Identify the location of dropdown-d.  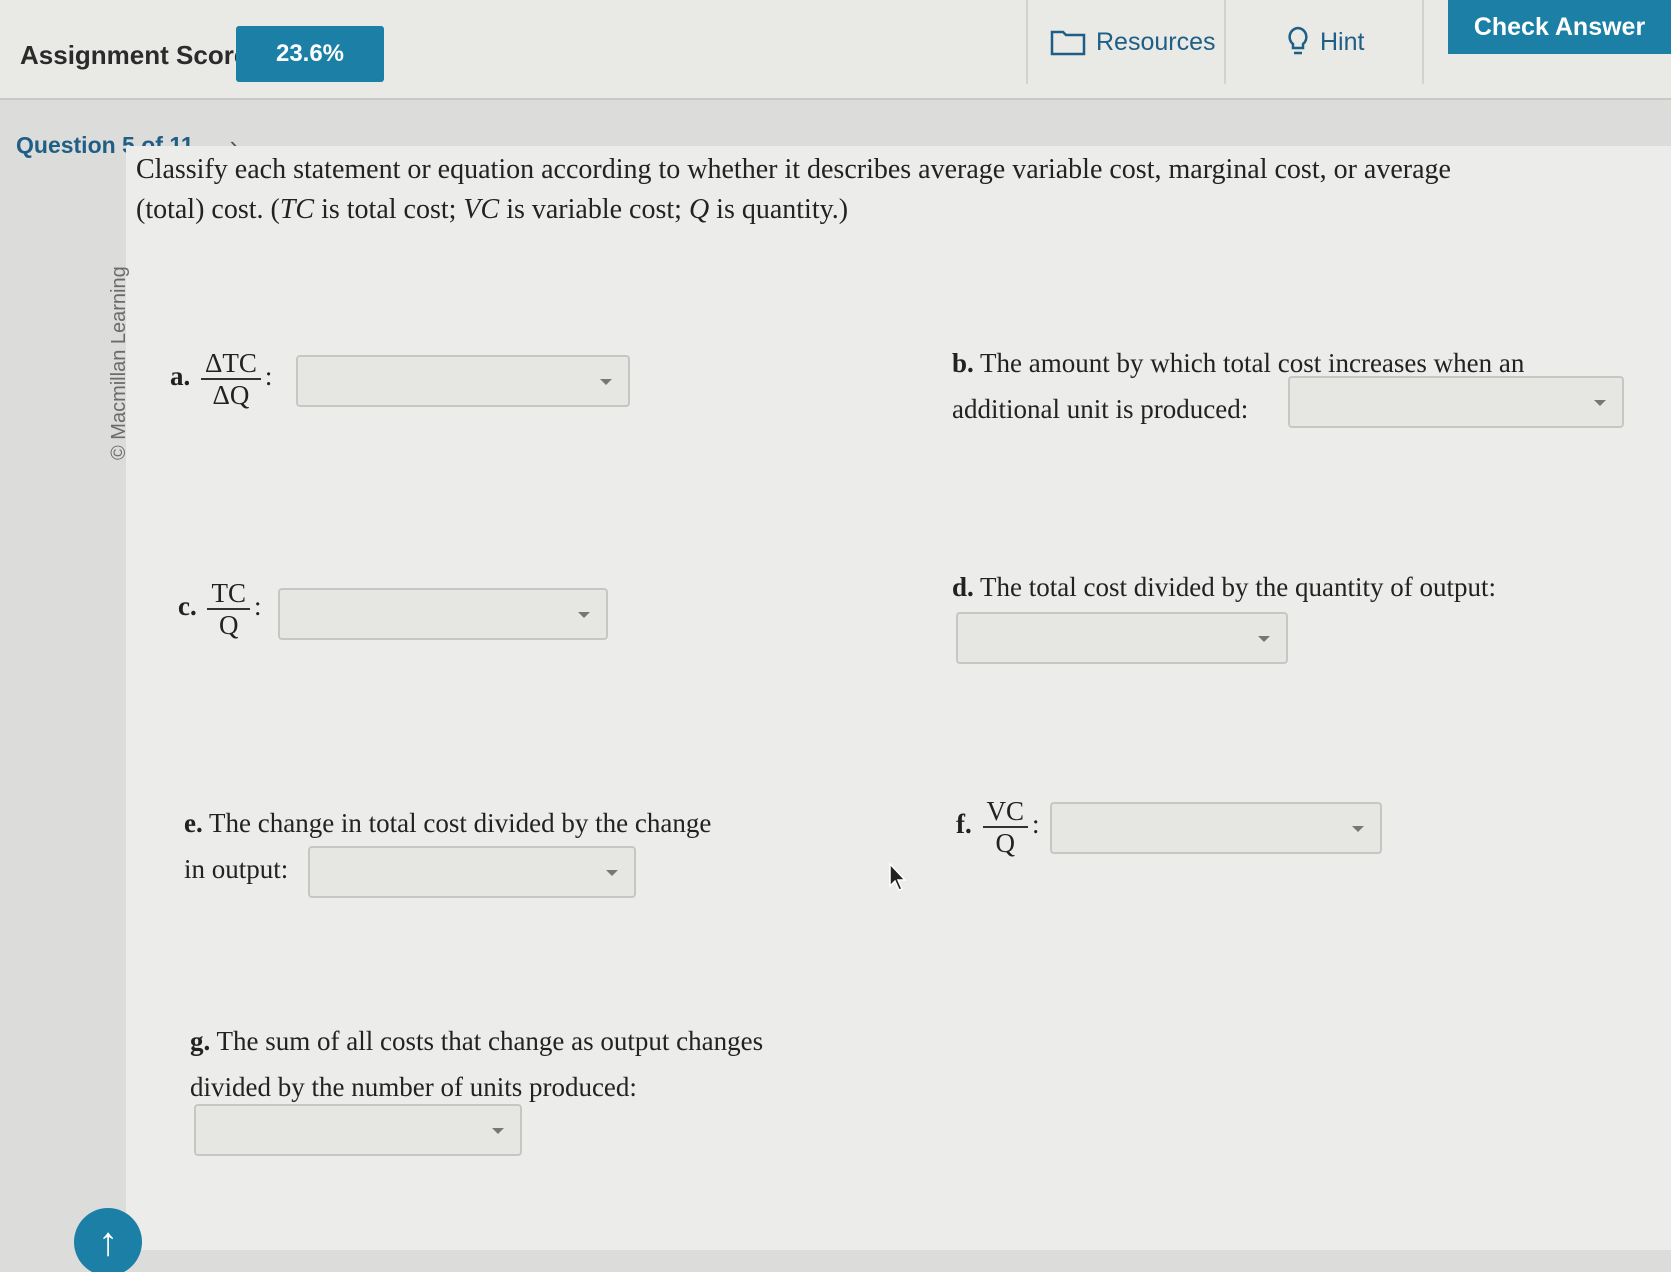
(1122, 638).